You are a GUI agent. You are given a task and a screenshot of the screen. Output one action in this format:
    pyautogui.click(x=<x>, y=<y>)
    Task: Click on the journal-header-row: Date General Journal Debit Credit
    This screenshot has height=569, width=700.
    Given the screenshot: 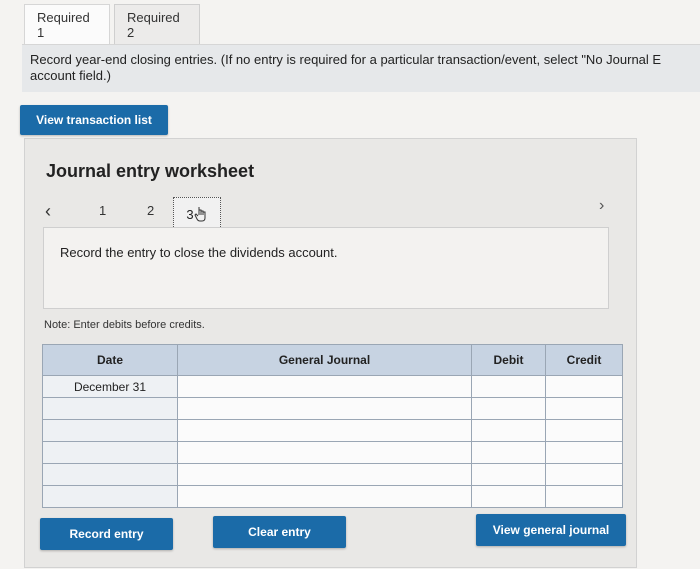 What is the action you would take?
    pyautogui.click(x=332, y=360)
    